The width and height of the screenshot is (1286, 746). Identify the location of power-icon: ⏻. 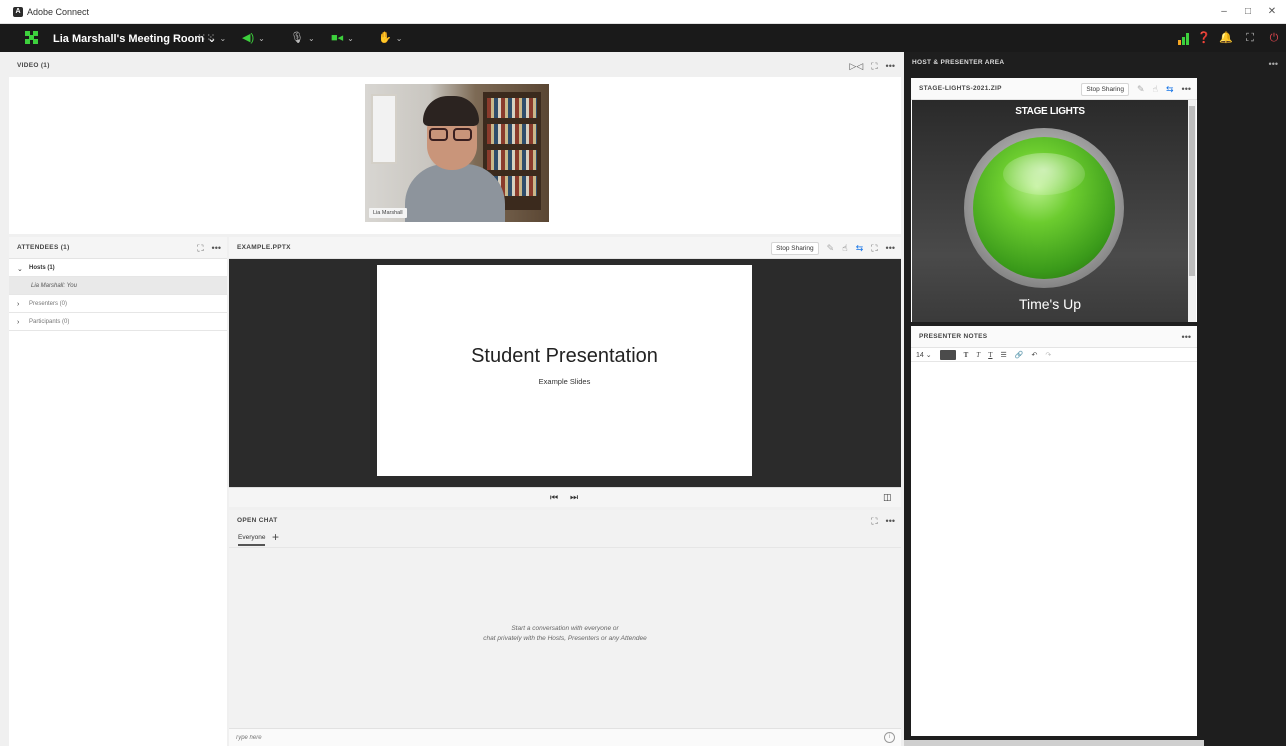
(1274, 38).